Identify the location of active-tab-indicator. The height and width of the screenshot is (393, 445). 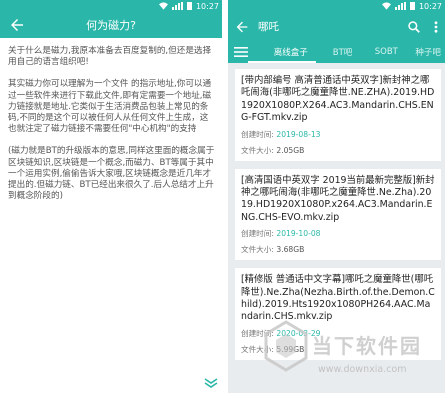
(282, 62).